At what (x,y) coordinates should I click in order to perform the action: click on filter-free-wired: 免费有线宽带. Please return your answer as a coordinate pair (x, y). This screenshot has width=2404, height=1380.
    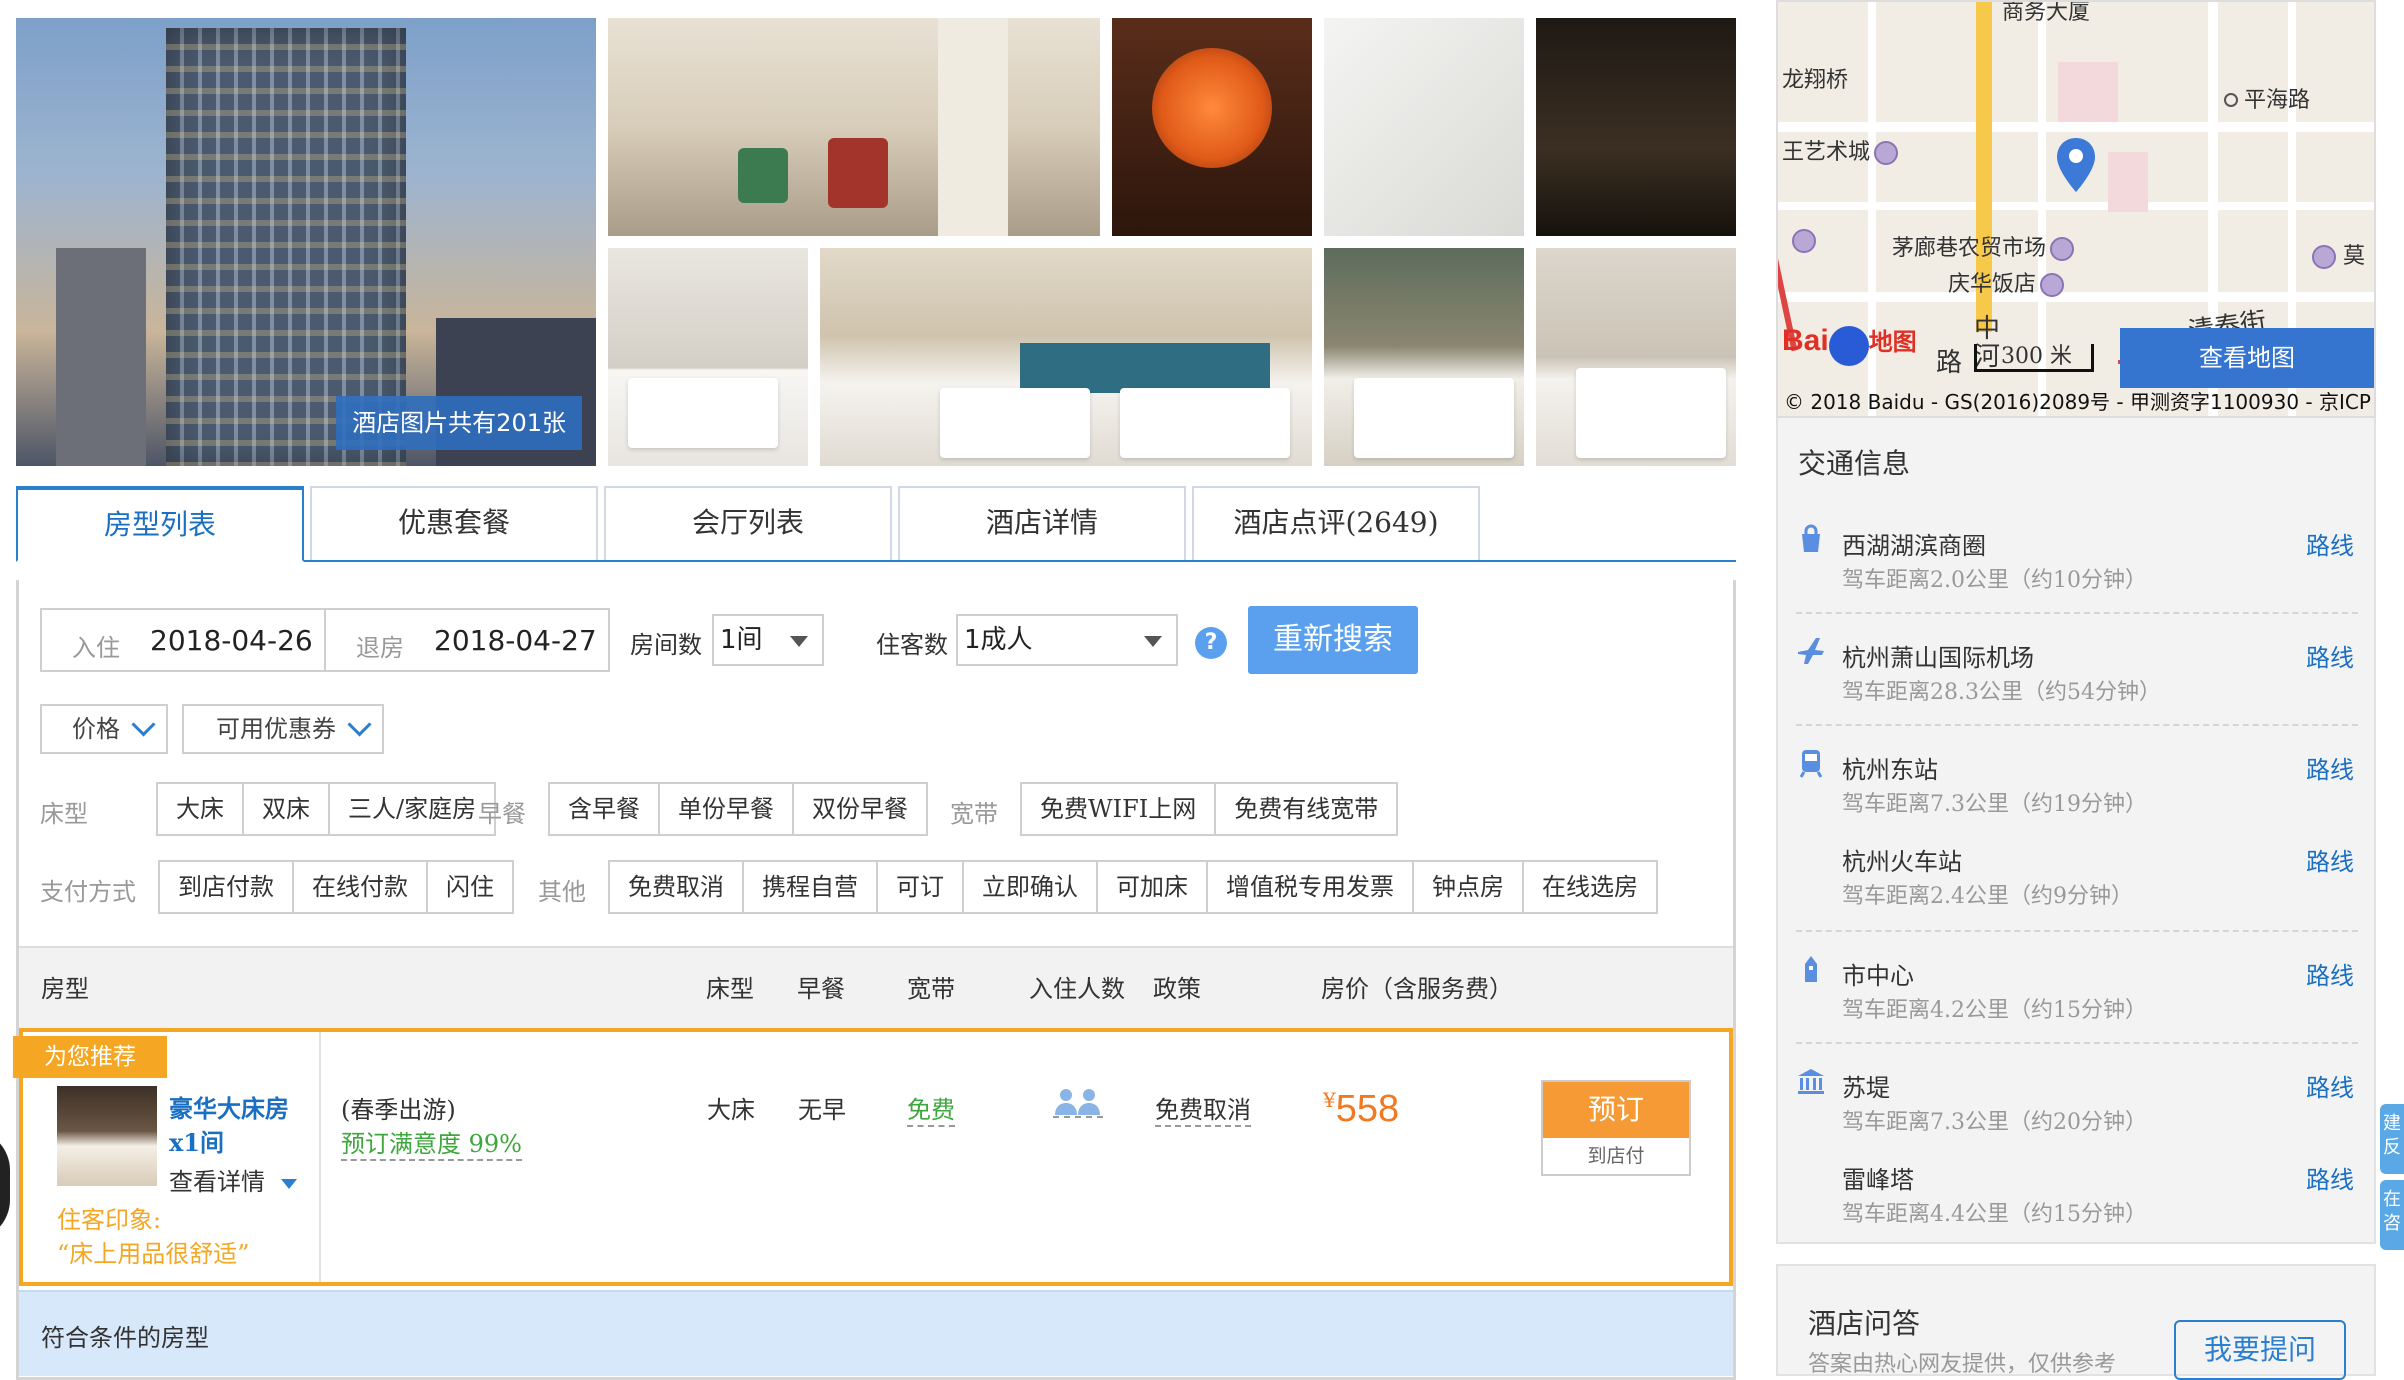
    Looking at the image, I should click on (1306, 809).